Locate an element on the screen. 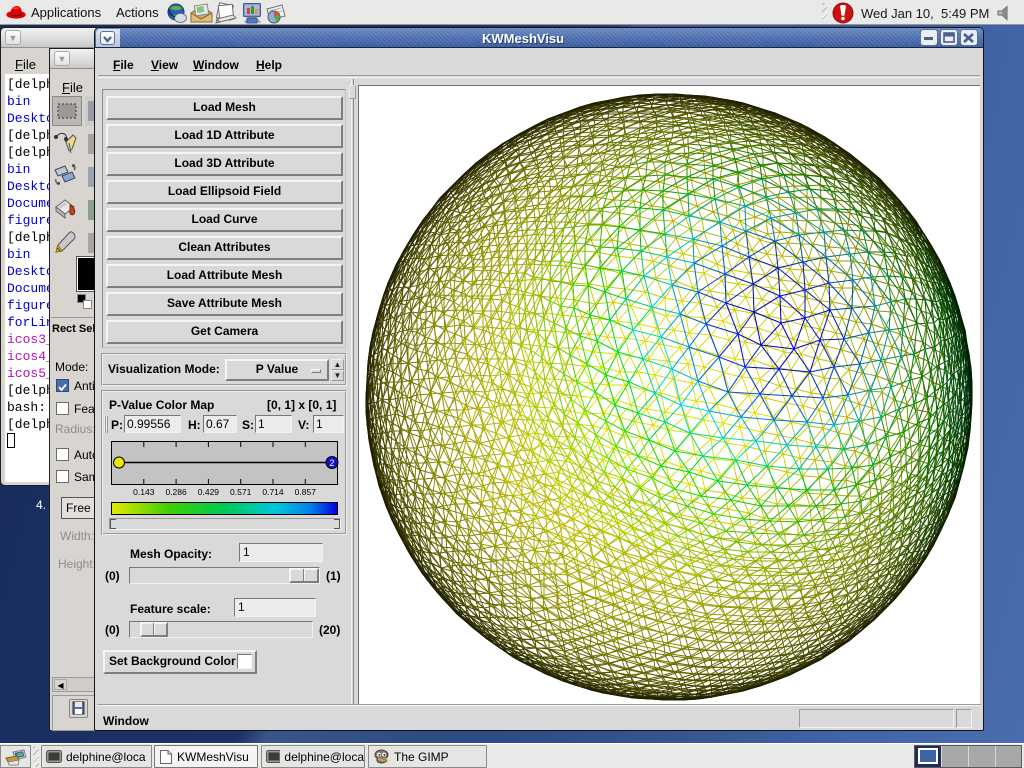  svg-text: 0.429 is located at coordinates (209, 492).